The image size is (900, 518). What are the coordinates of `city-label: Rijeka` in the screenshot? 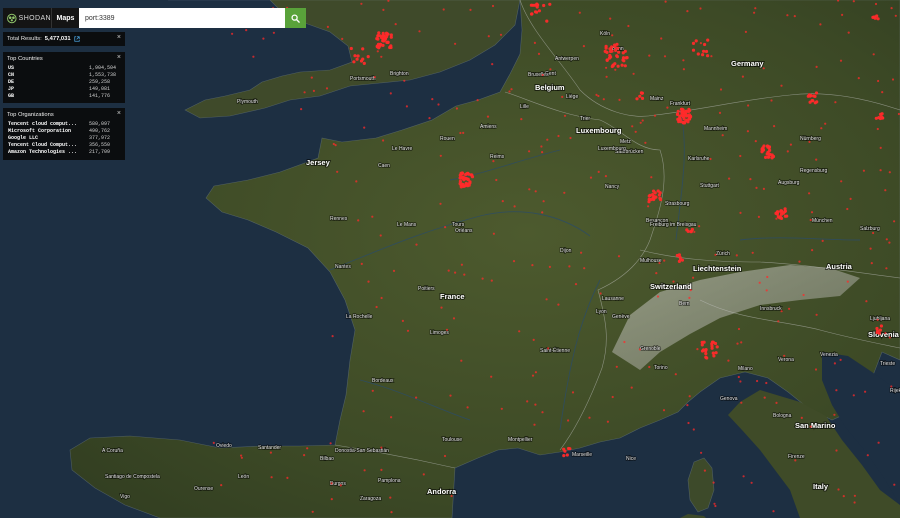 It's located at (895, 391).